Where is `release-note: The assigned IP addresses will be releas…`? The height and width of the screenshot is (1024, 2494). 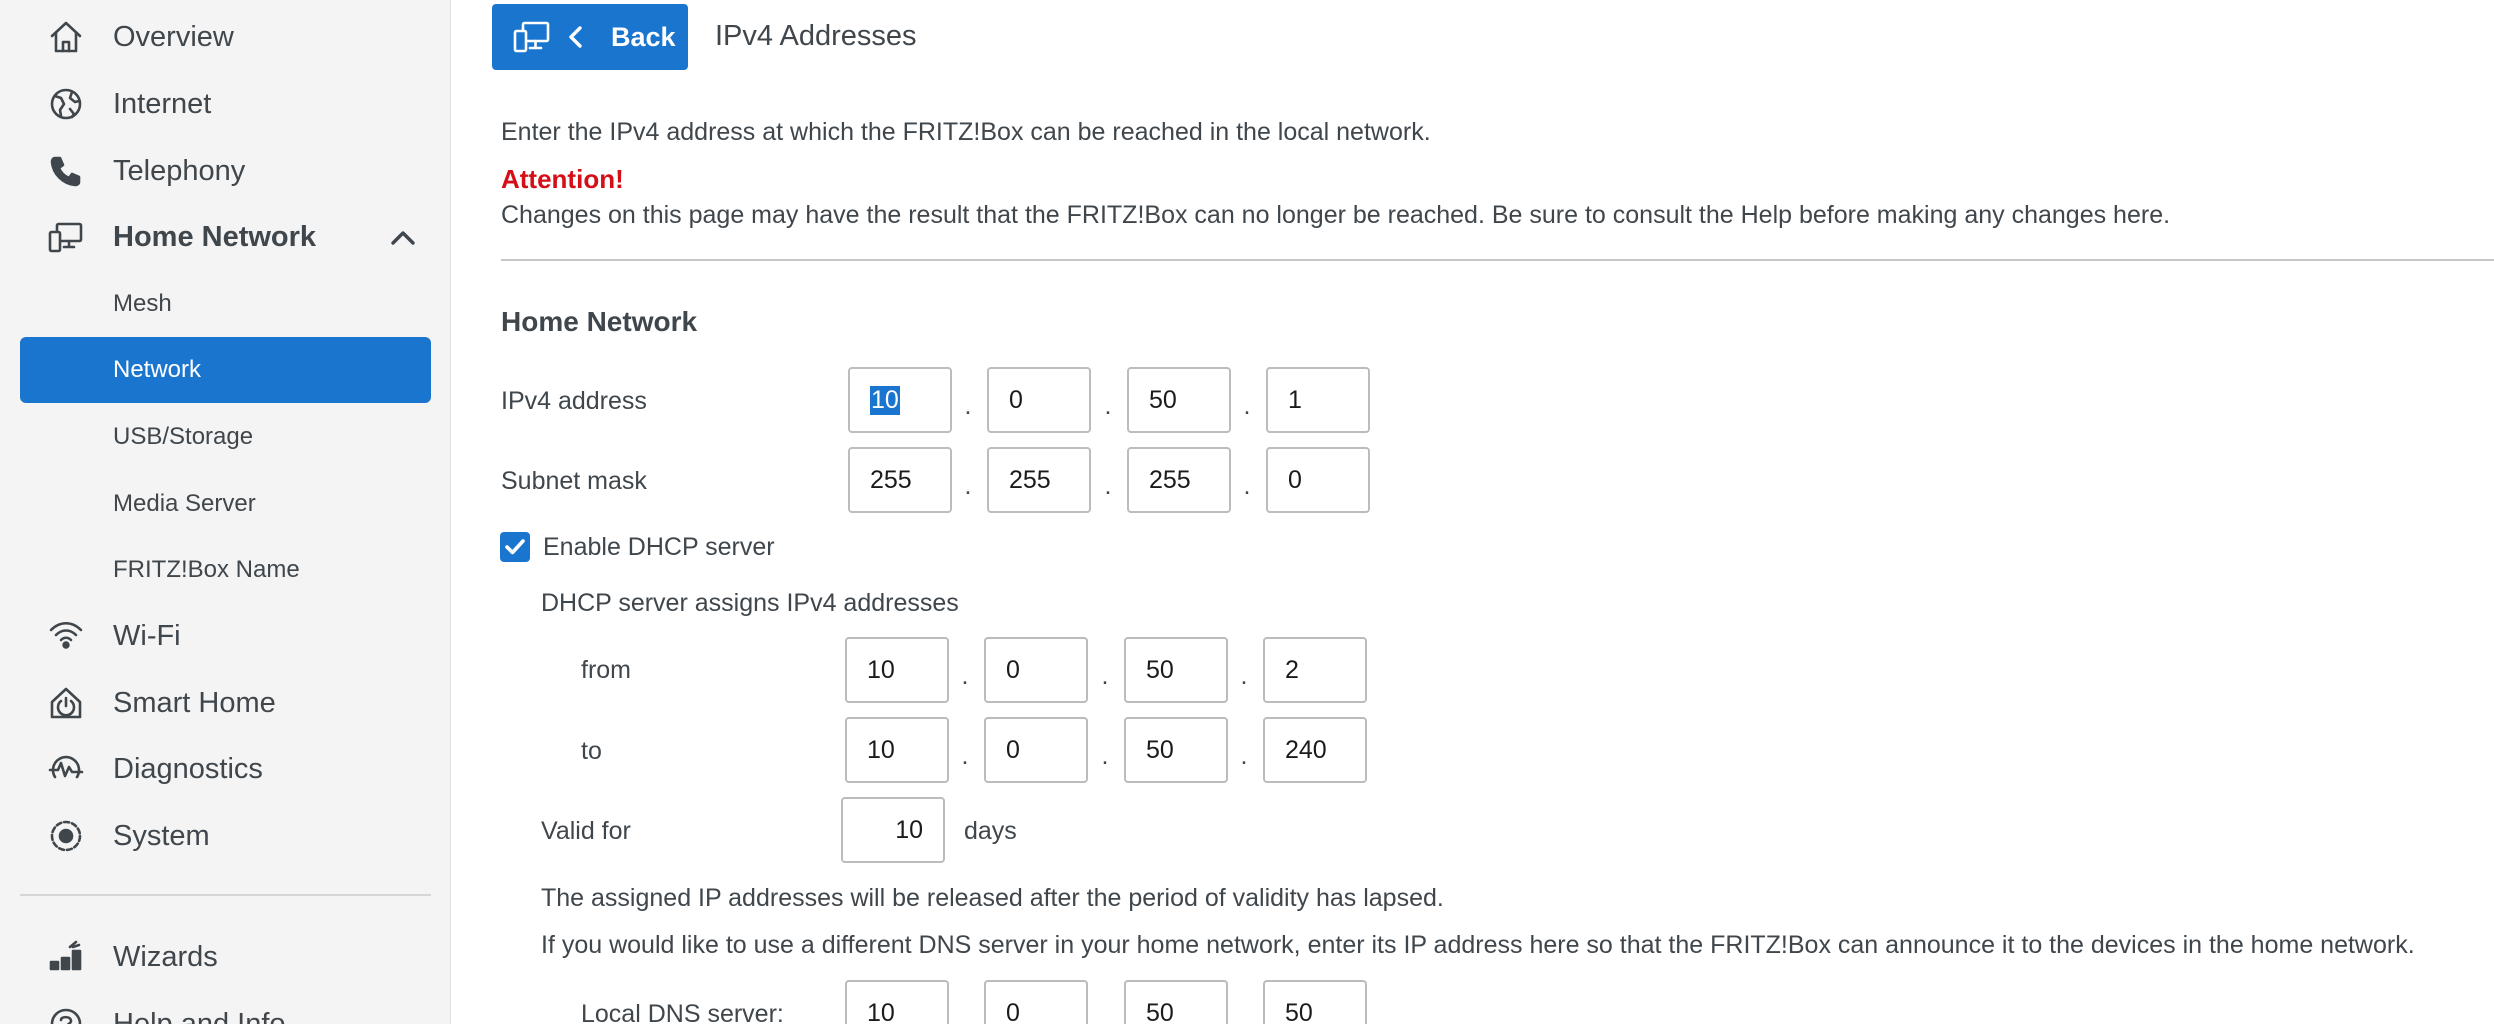 release-note: The assigned IP addresses will be releas… is located at coordinates (992, 898).